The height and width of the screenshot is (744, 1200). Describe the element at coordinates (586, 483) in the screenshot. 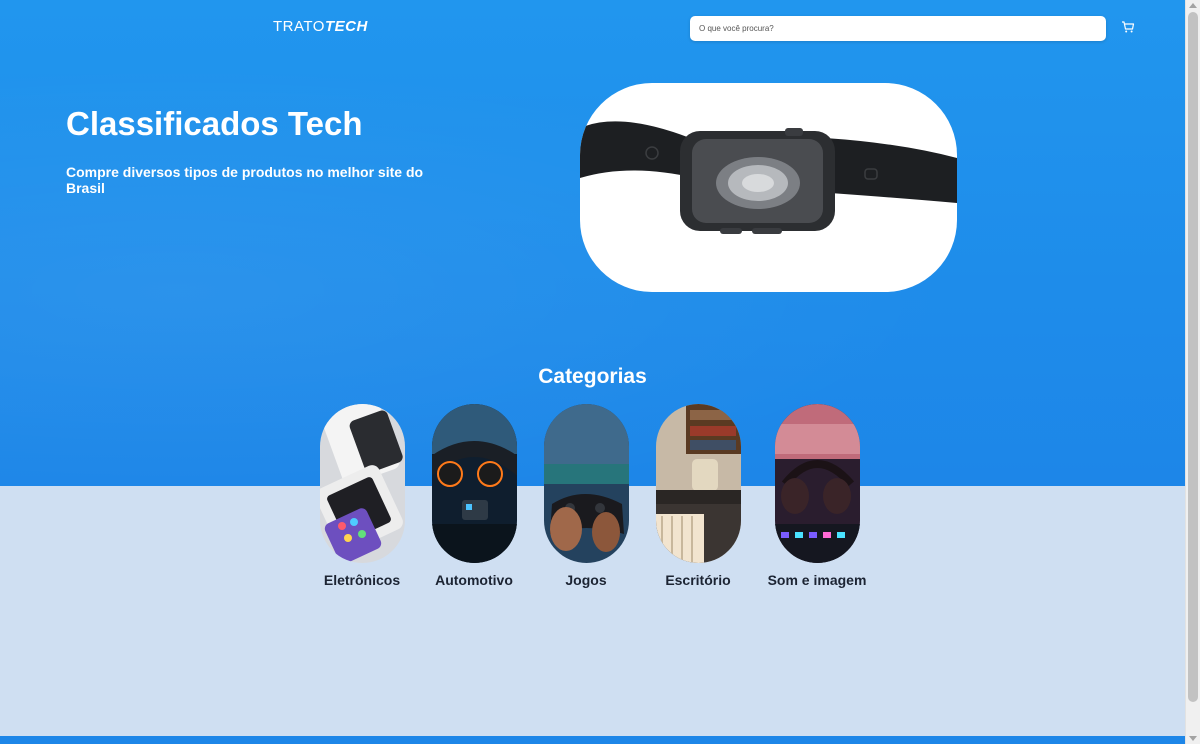

I see `game-controller-photo` at that location.